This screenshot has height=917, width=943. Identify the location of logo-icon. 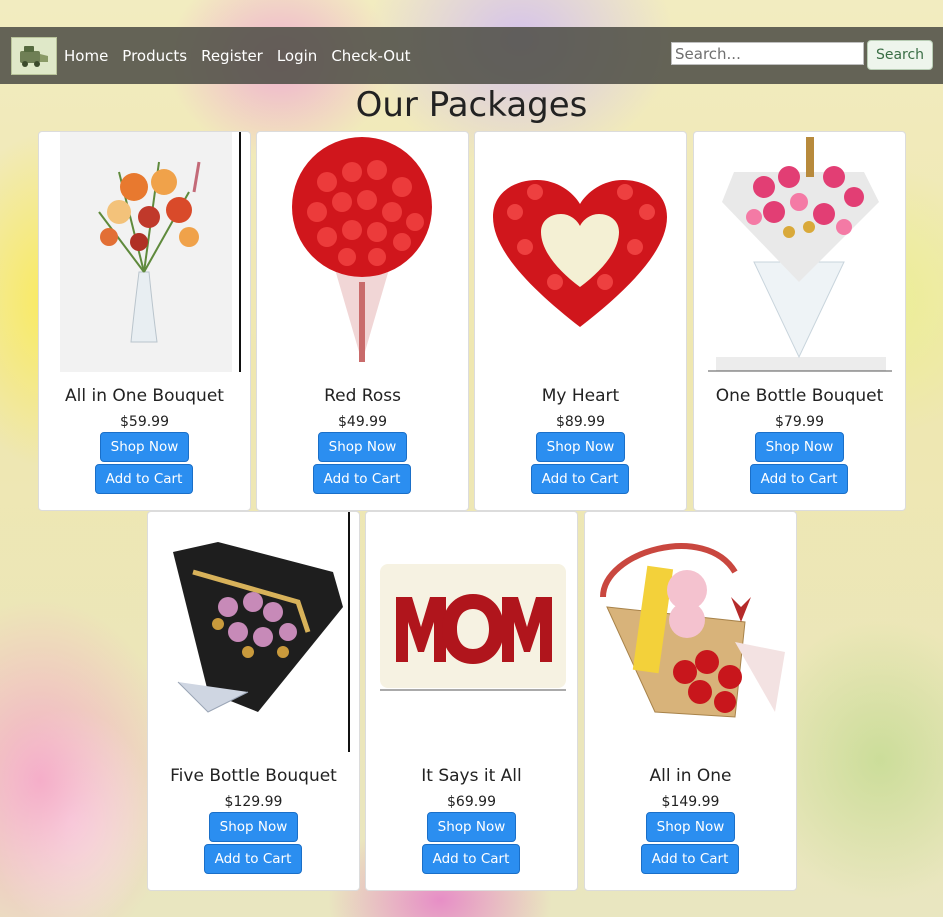
(34, 56).